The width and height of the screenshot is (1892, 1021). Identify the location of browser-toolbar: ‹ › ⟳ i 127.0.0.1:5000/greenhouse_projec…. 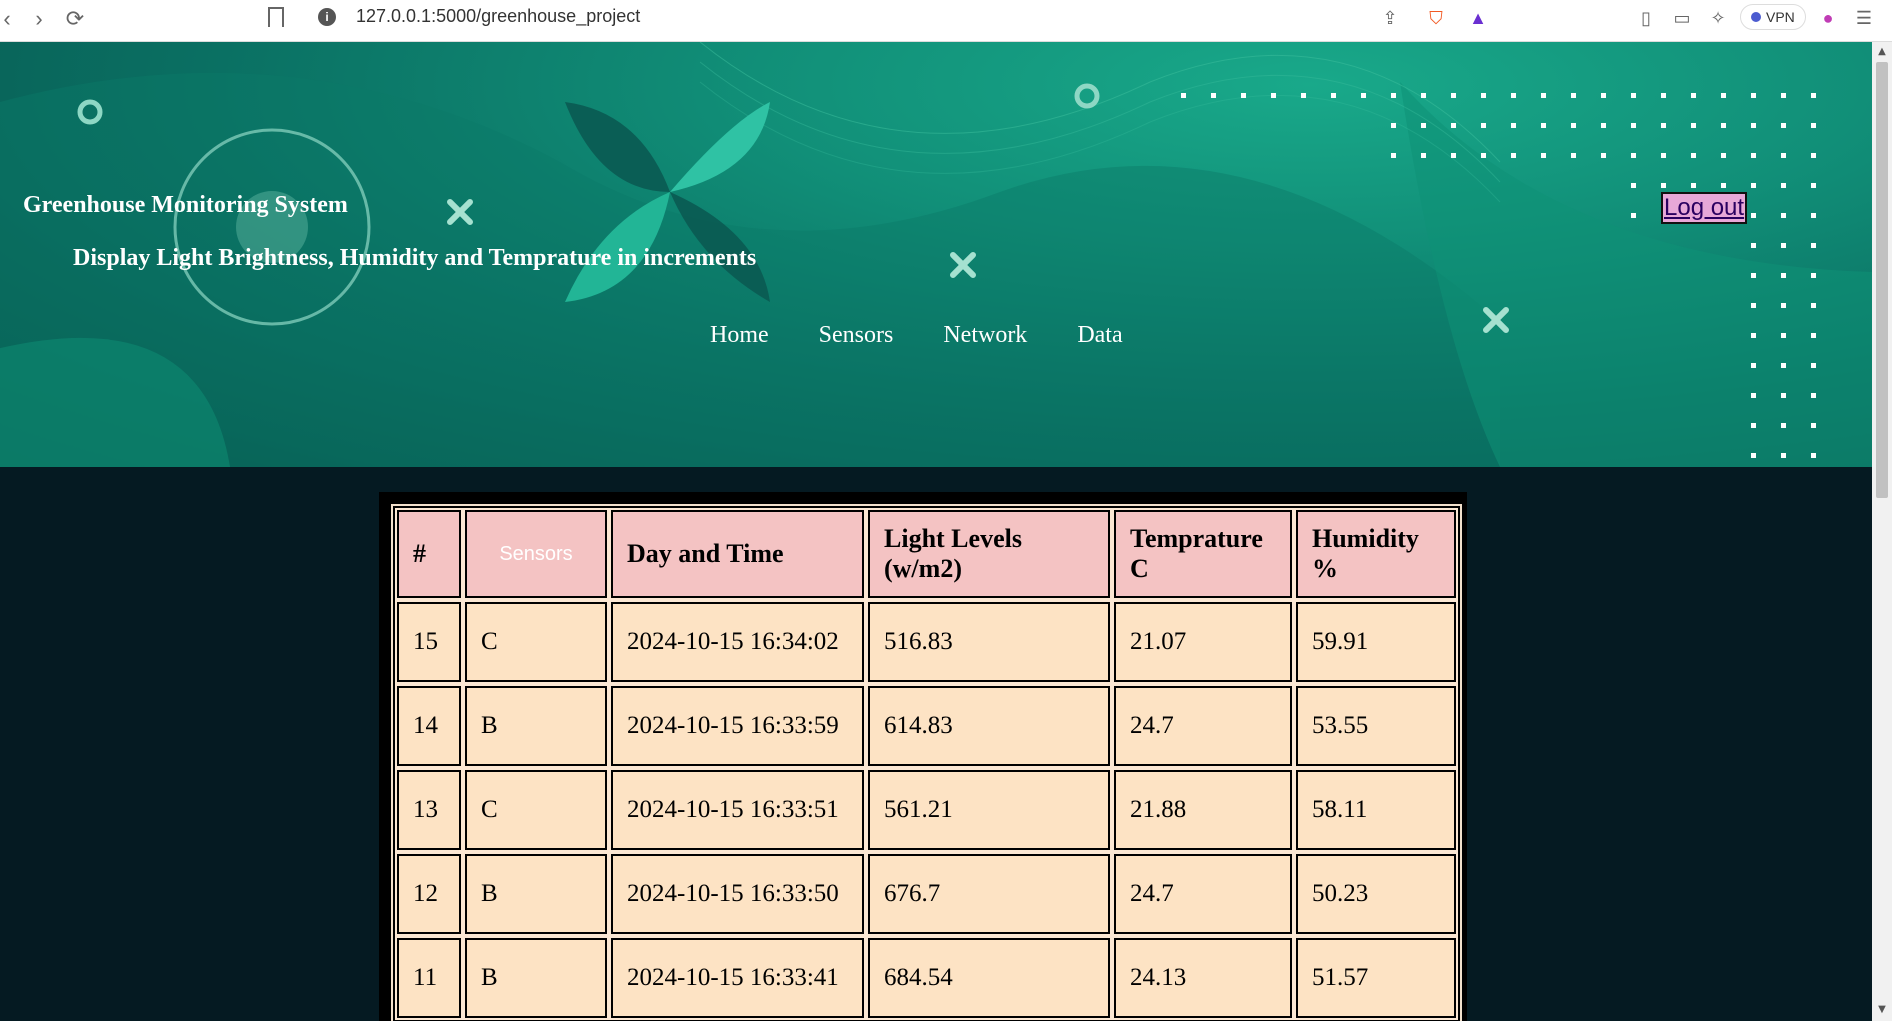
(946, 21).